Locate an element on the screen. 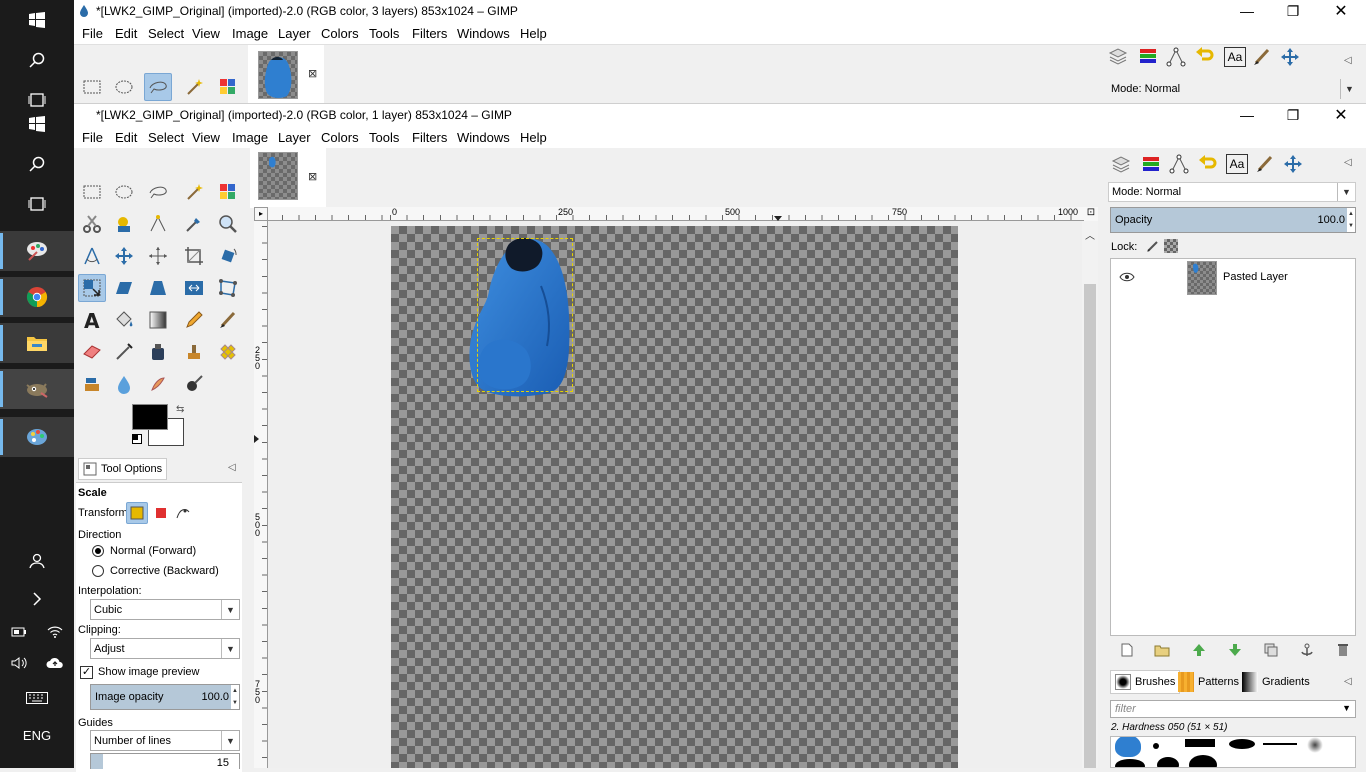  clipping-select: Adjust ▼ is located at coordinates (165, 648).